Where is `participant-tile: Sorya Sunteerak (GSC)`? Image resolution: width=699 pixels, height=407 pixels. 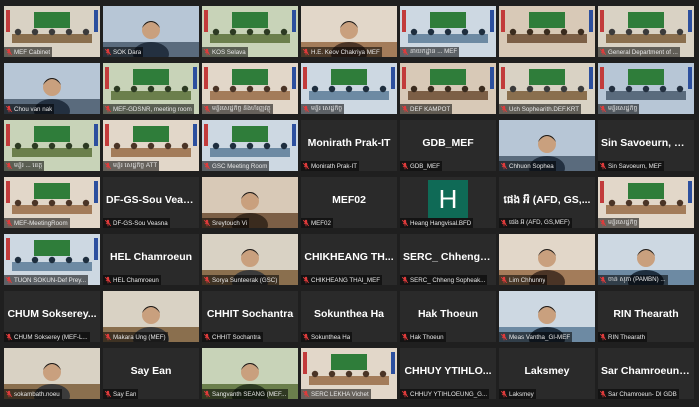 participant-tile: Sorya Sunteerak (GSC) is located at coordinates (250, 259).